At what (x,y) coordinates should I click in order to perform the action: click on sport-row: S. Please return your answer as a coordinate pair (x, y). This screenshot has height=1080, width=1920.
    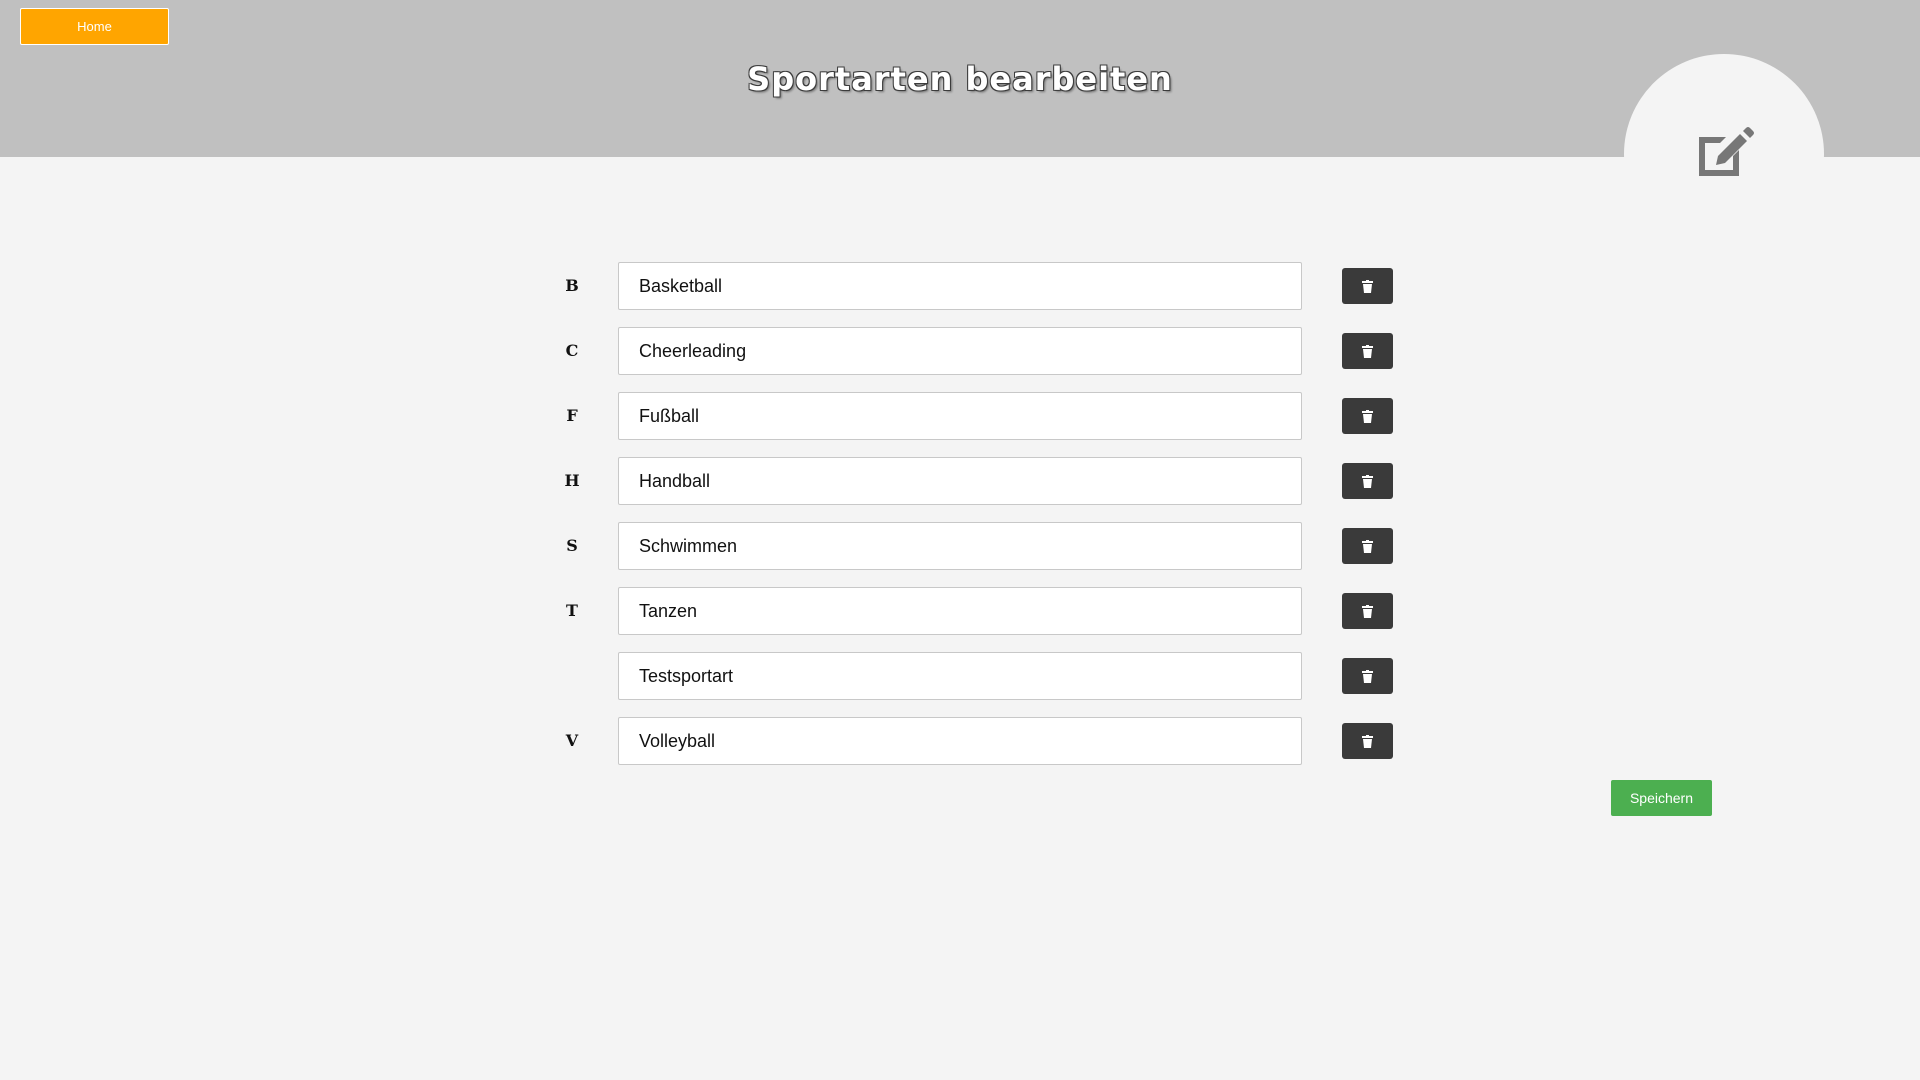
    Looking at the image, I should click on (960, 546).